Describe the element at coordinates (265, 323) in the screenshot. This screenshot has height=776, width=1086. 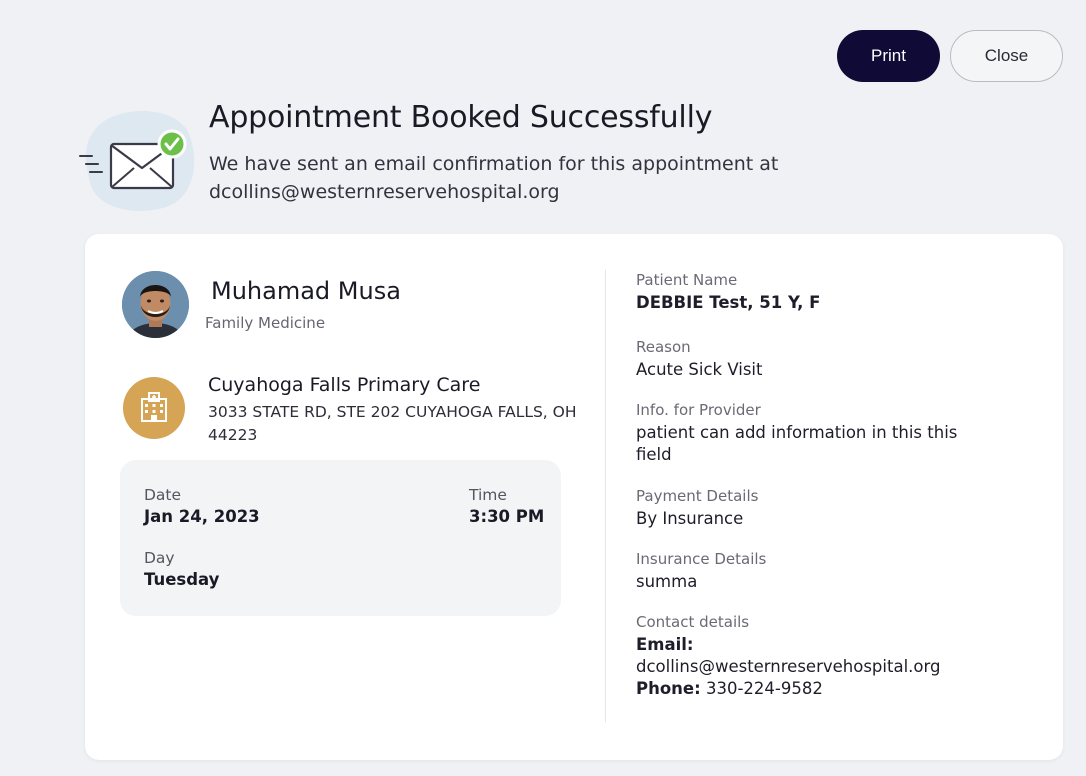
I see `provider-specialty: Family Medicine` at that location.